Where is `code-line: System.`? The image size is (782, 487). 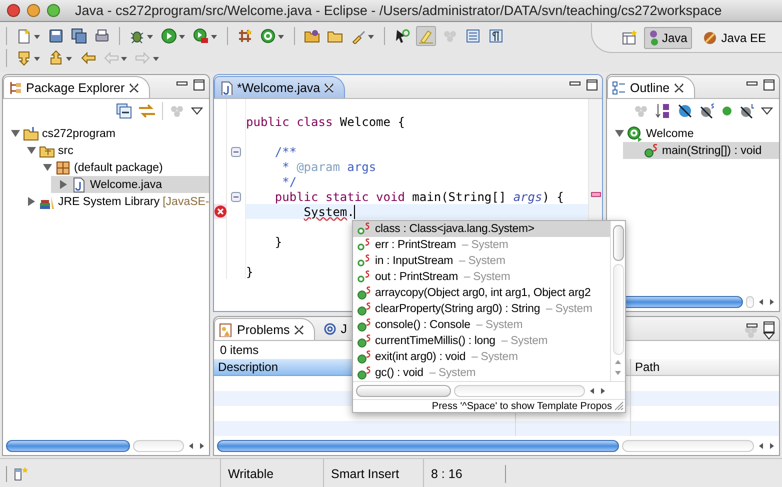 code-line: System. is located at coordinates (328, 211).